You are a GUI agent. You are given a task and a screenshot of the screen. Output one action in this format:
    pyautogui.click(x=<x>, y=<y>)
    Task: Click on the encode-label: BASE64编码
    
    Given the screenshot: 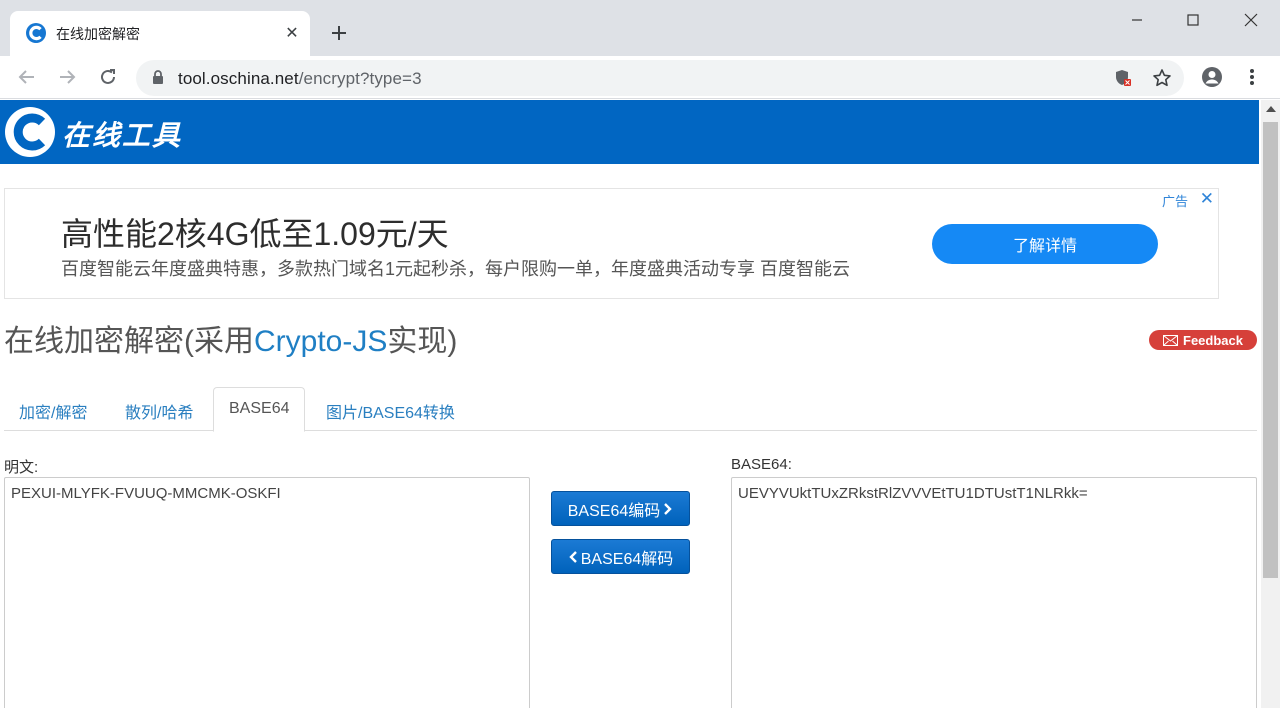 What is the action you would take?
    pyautogui.click(x=614, y=511)
    